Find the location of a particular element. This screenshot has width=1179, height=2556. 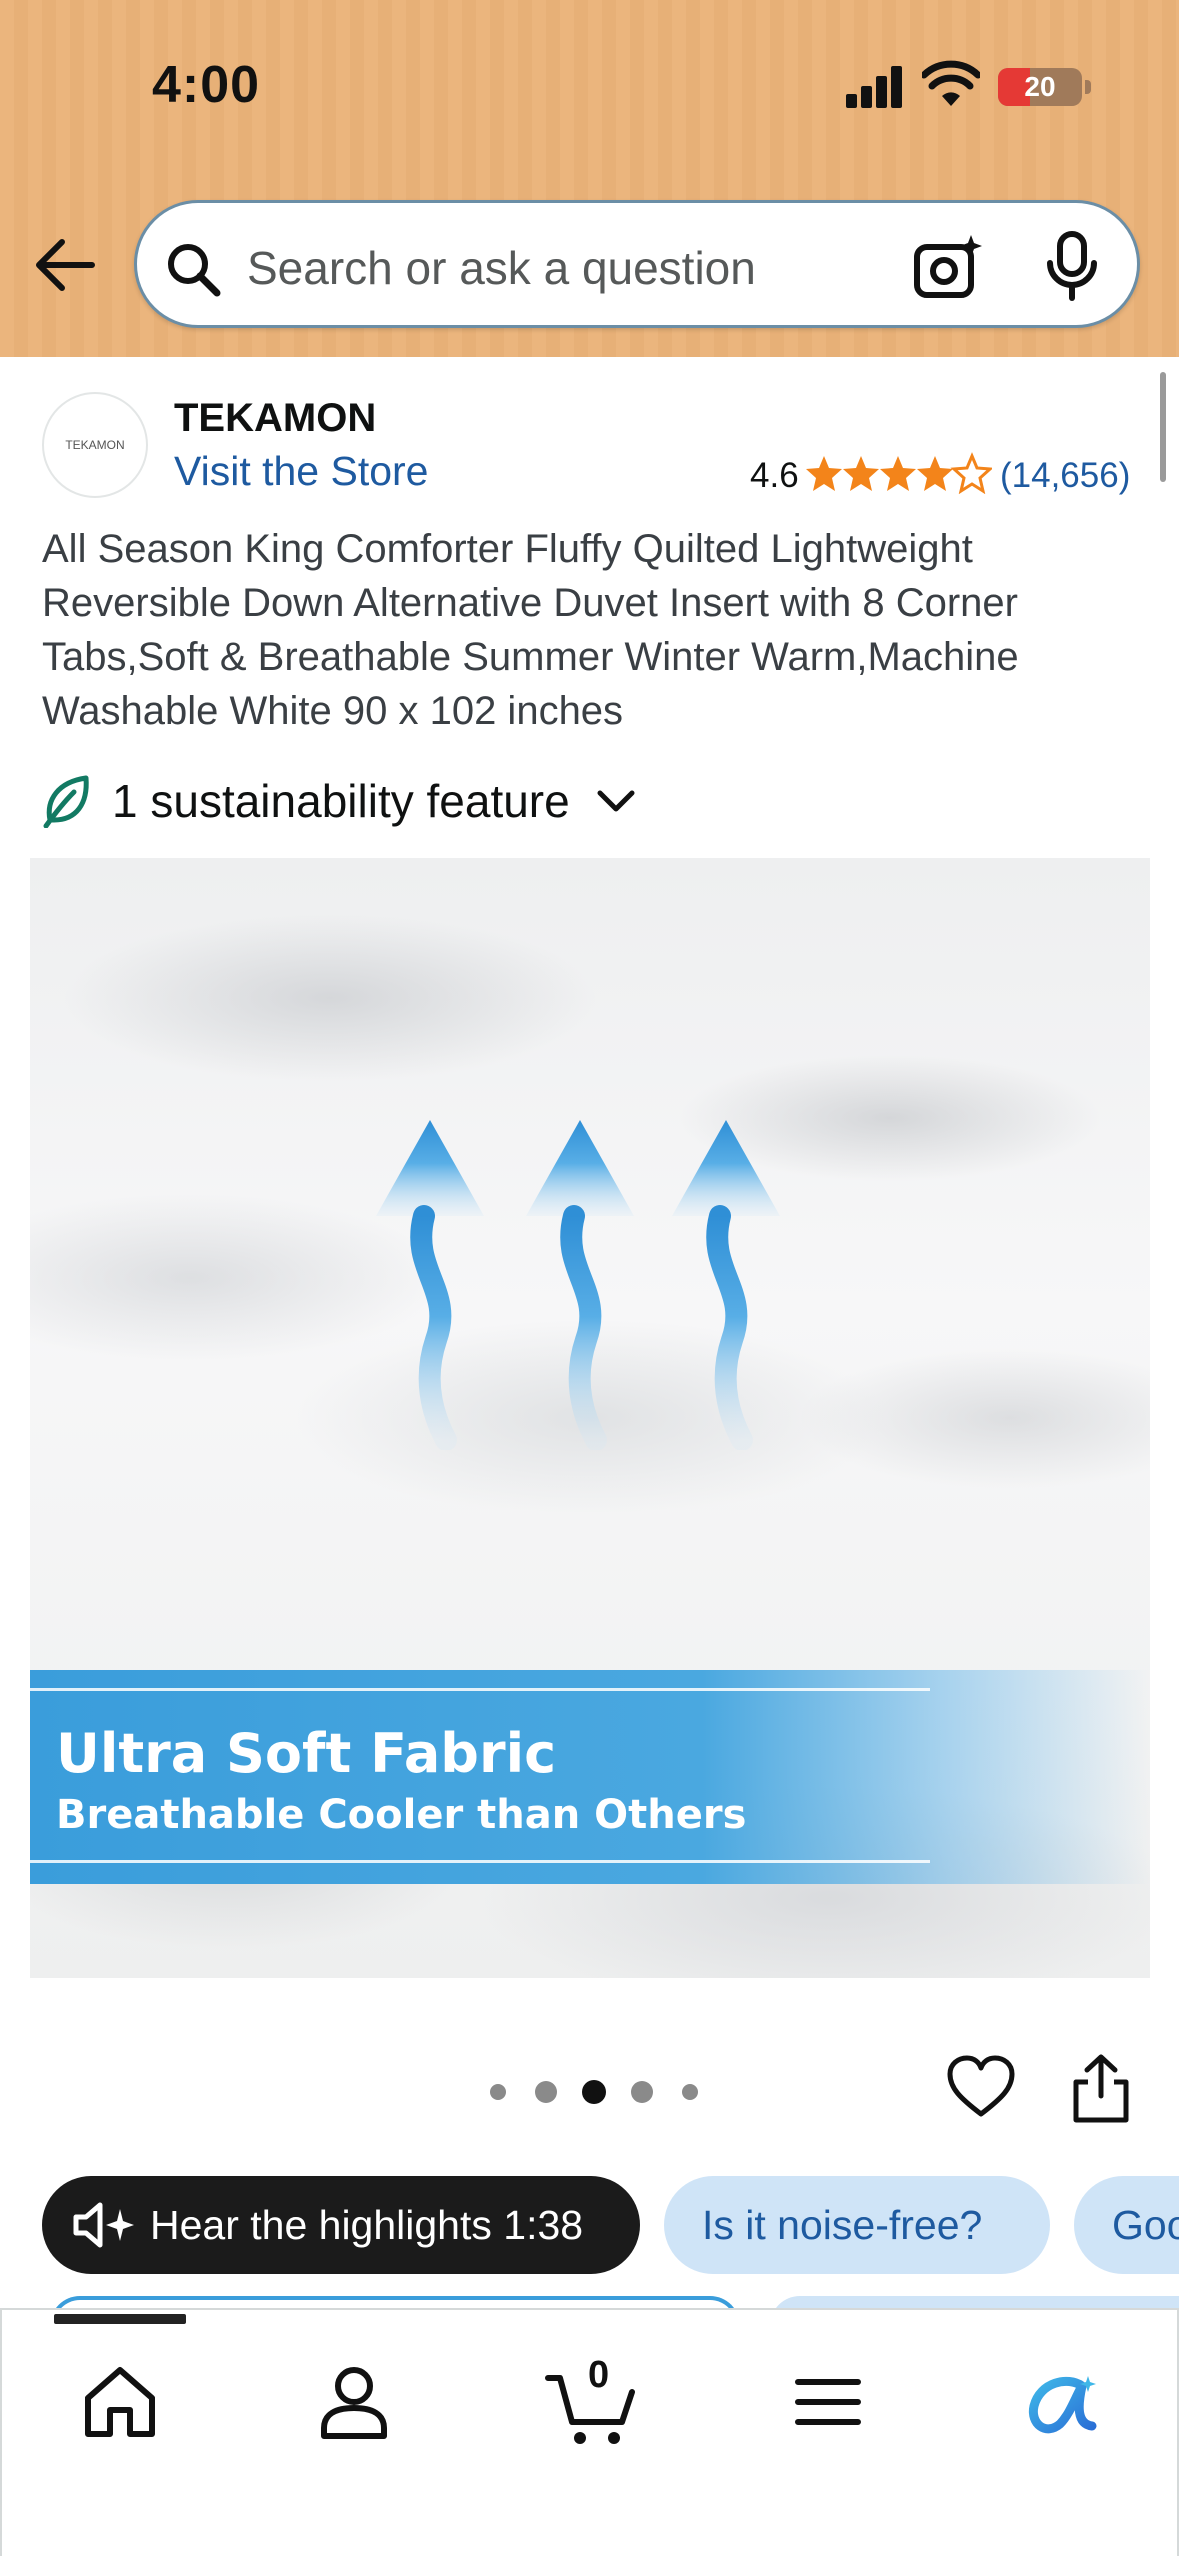

battery-level: 20 is located at coordinates (1040, 86).